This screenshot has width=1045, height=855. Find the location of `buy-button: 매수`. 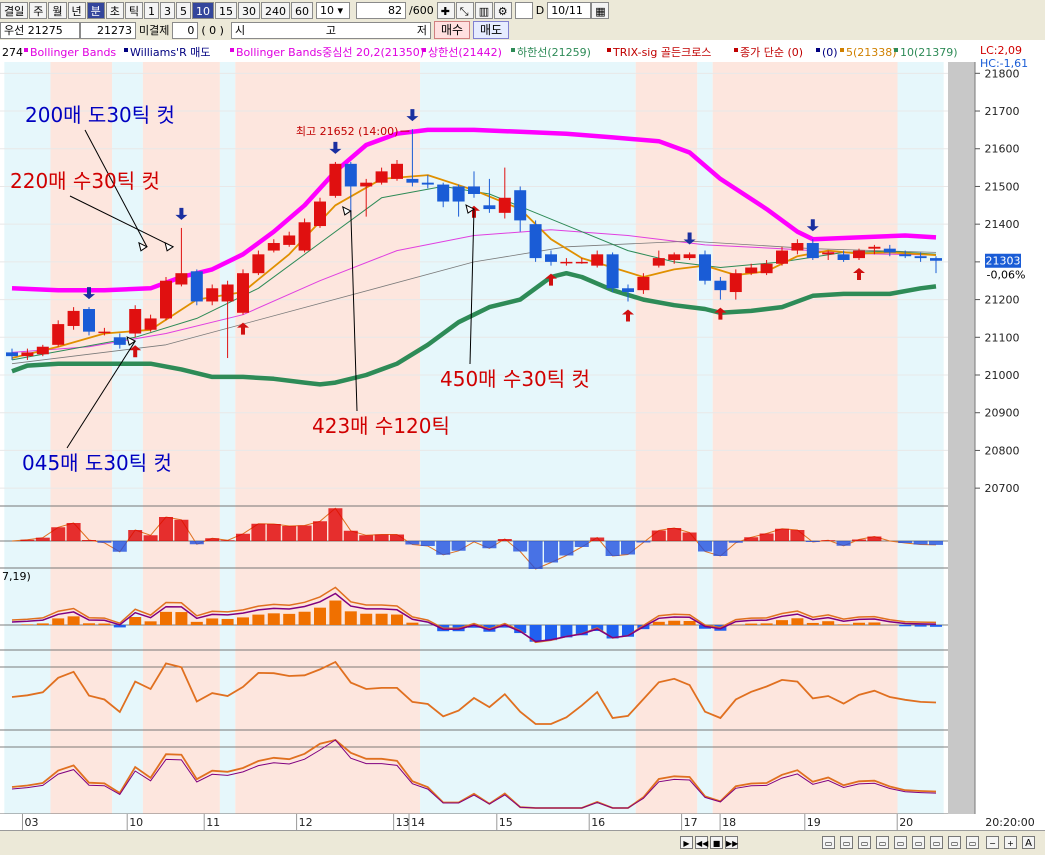

buy-button: 매수 is located at coordinates (452, 30).